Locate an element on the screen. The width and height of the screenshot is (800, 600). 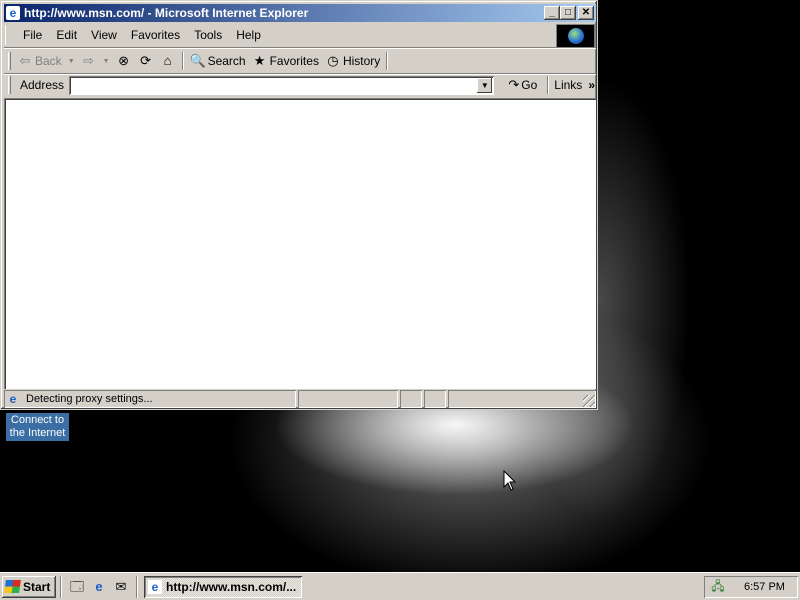
address-bar: Address ▼ ↷ Go Links » is located at coordinates (300, 85).